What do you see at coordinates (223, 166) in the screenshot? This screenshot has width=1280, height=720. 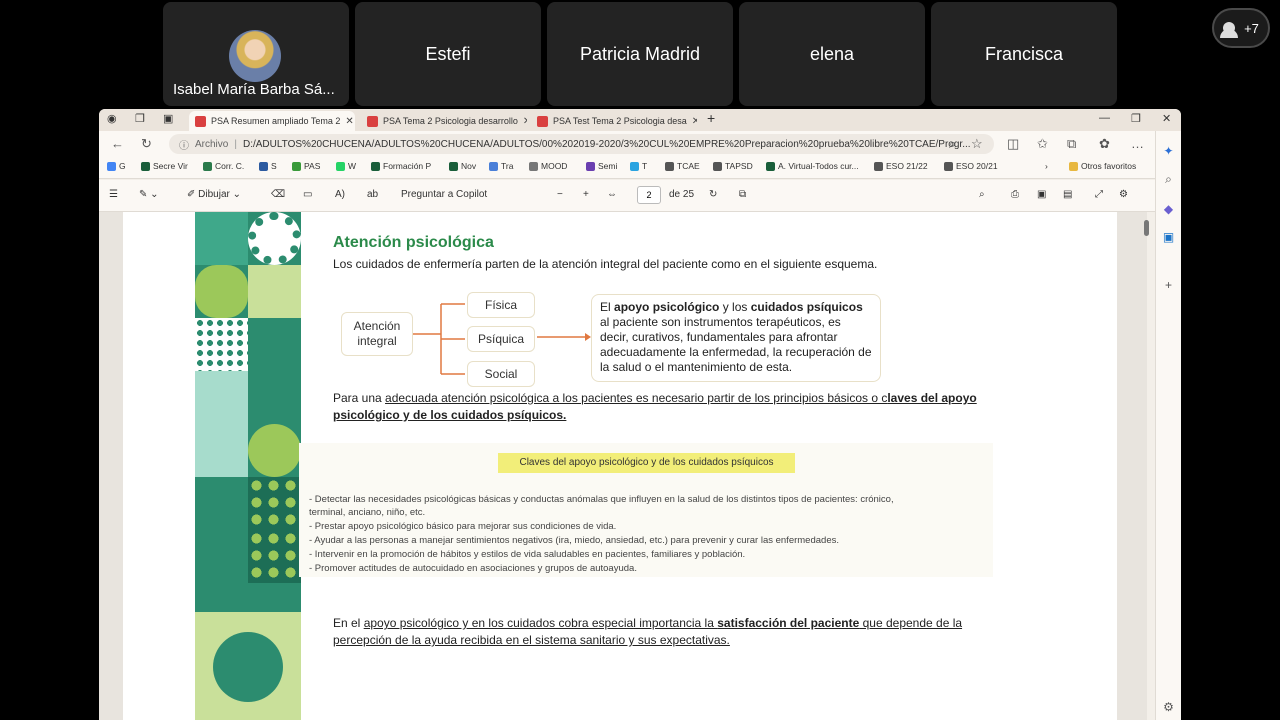 I see `bookmark-item: Corr. C.` at bounding box center [223, 166].